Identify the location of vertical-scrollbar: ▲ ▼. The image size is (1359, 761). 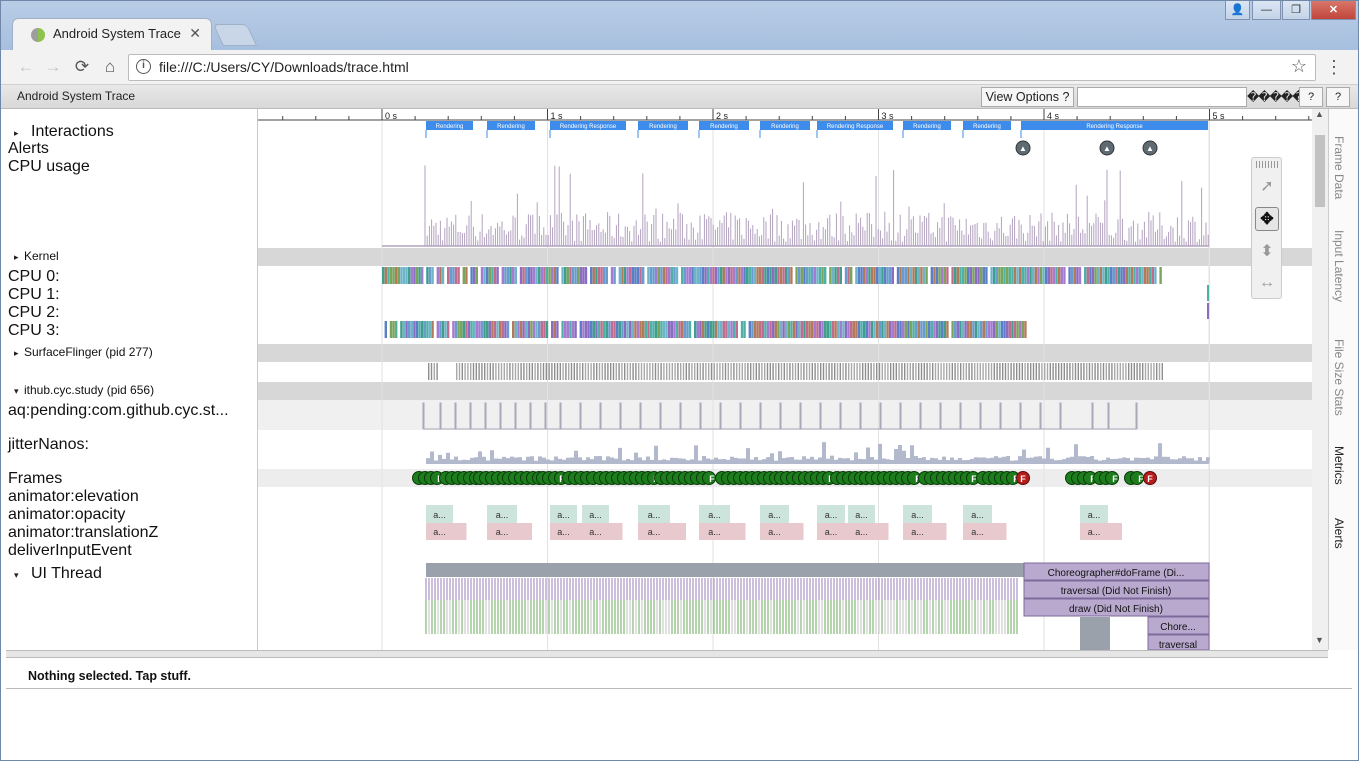
(1320, 379).